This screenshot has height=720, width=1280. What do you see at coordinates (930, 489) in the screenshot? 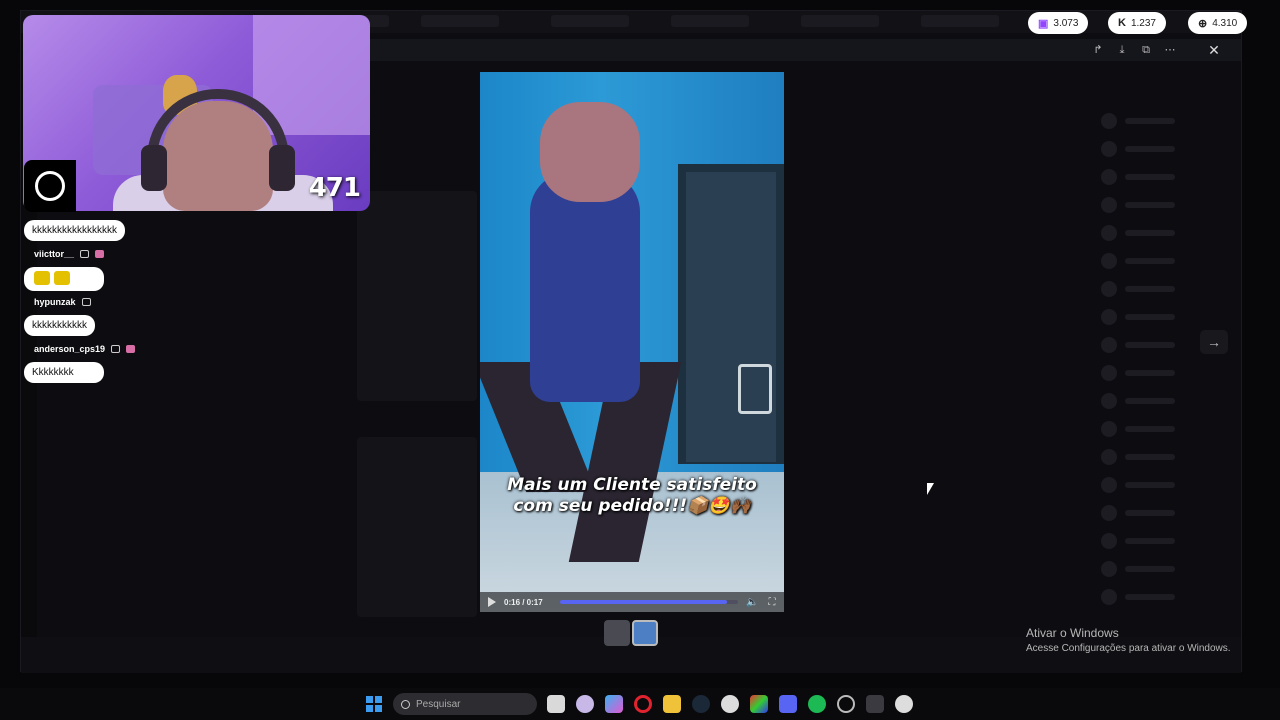
I see `mouse-cursor-icon` at bounding box center [930, 489].